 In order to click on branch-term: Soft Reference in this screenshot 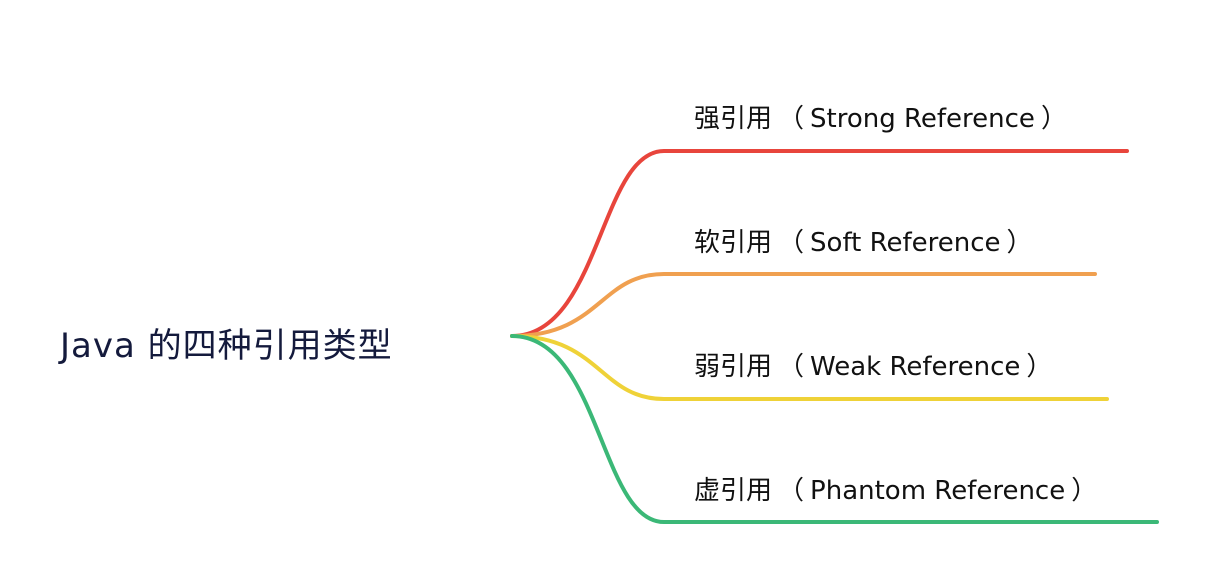, I will do `click(905, 243)`.